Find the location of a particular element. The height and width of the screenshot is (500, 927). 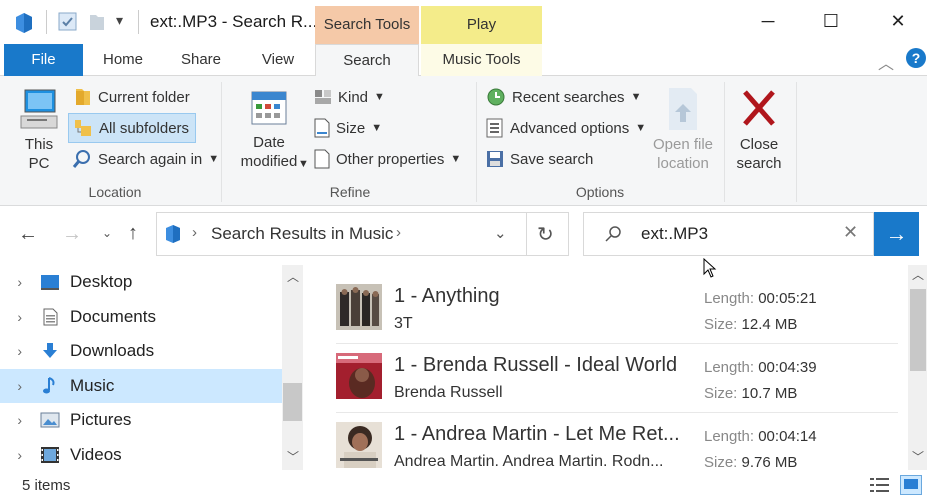

size-label: Size: is located at coordinates (721, 462).